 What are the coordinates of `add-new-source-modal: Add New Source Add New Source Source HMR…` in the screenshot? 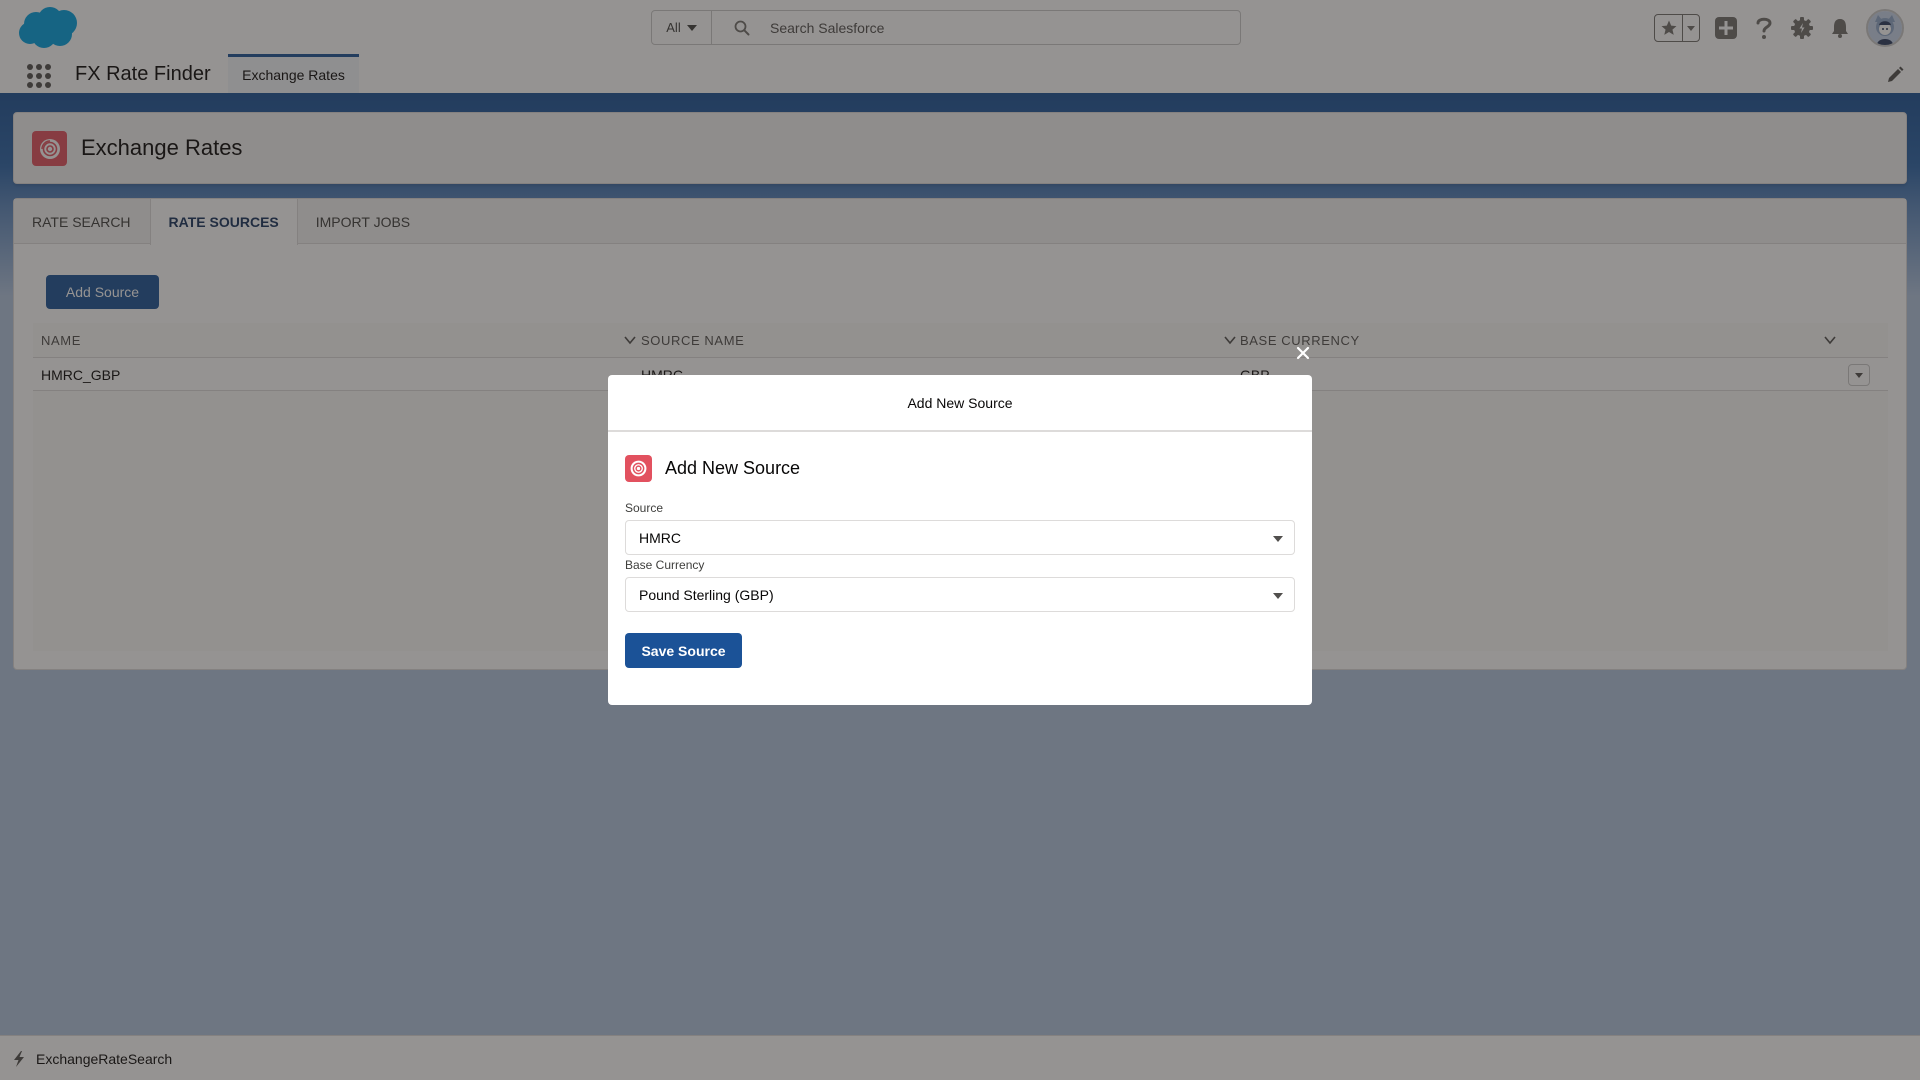 It's located at (960, 540).